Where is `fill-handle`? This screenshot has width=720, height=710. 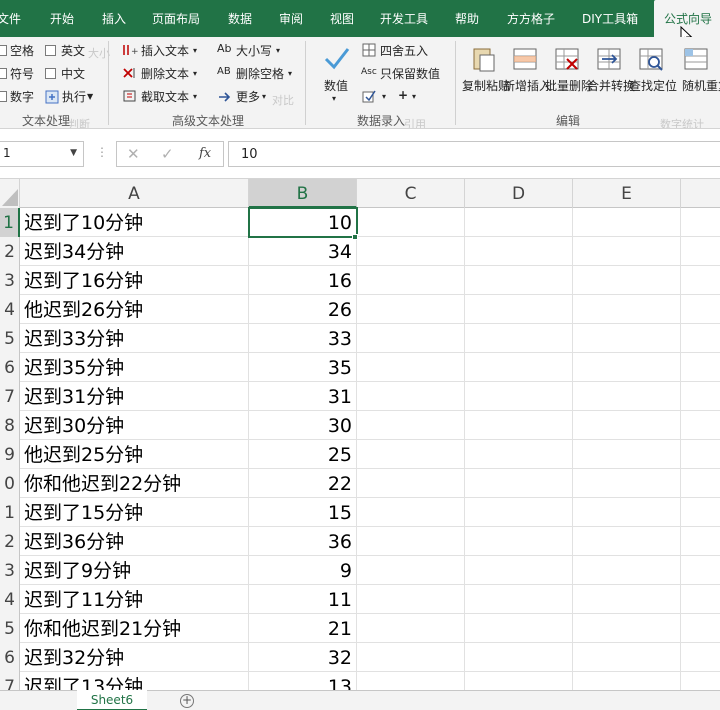 fill-handle is located at coordinates (355, 237).